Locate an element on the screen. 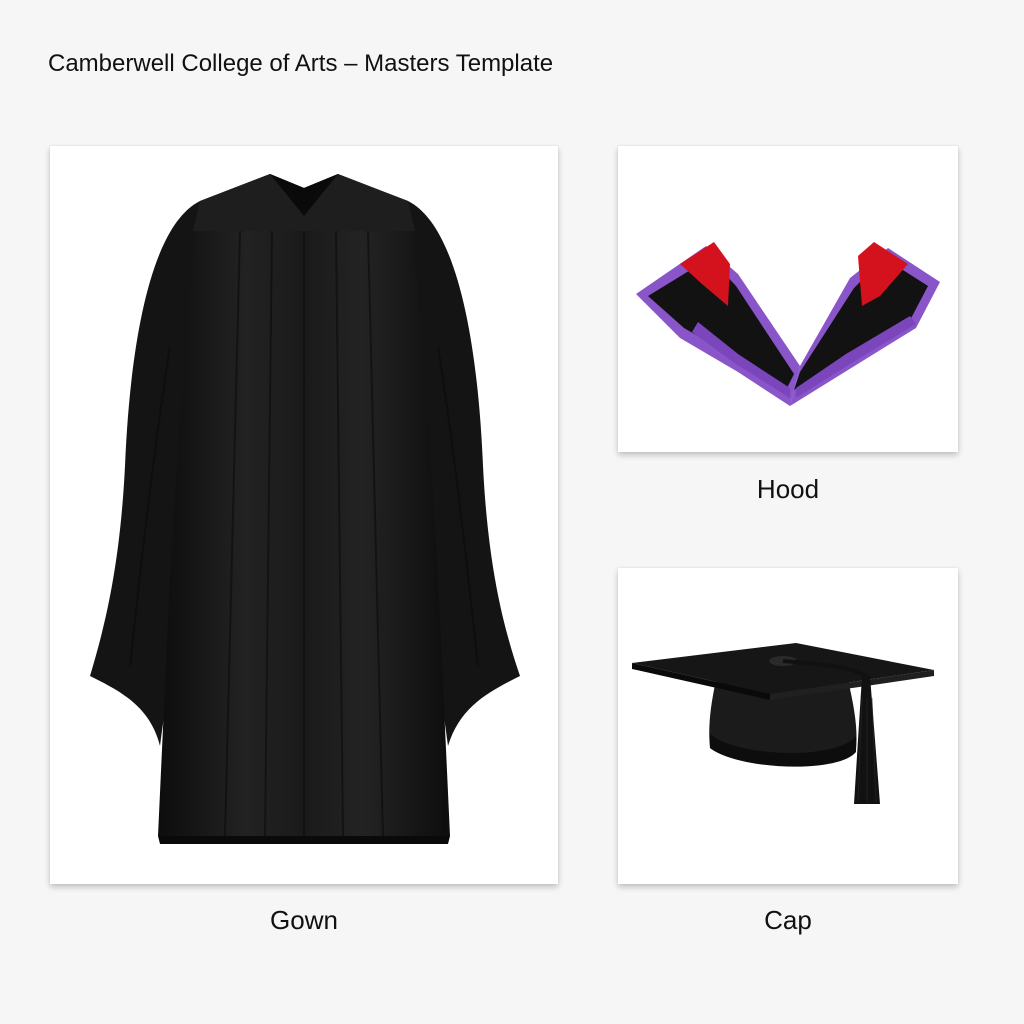 Image resolution: width=1024 pixels, height=1024 pixels. gown-caption: Gown is located at coordinates (304, 920).